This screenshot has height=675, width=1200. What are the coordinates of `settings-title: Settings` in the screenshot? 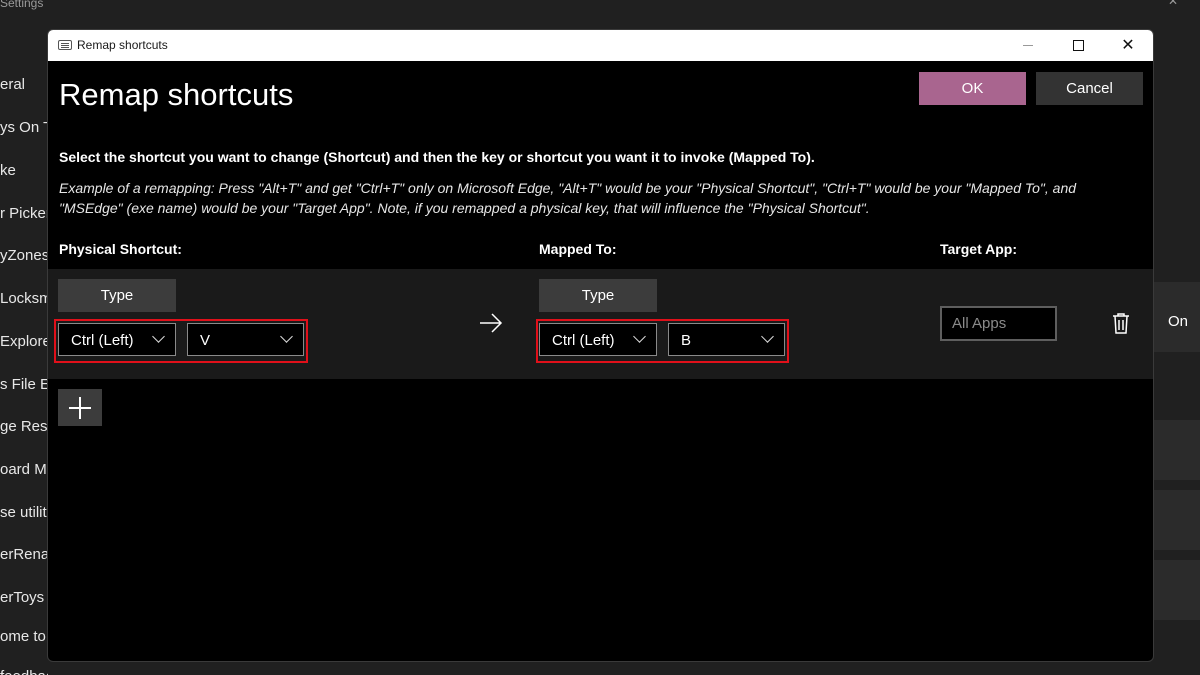 It's located at (22, 5).